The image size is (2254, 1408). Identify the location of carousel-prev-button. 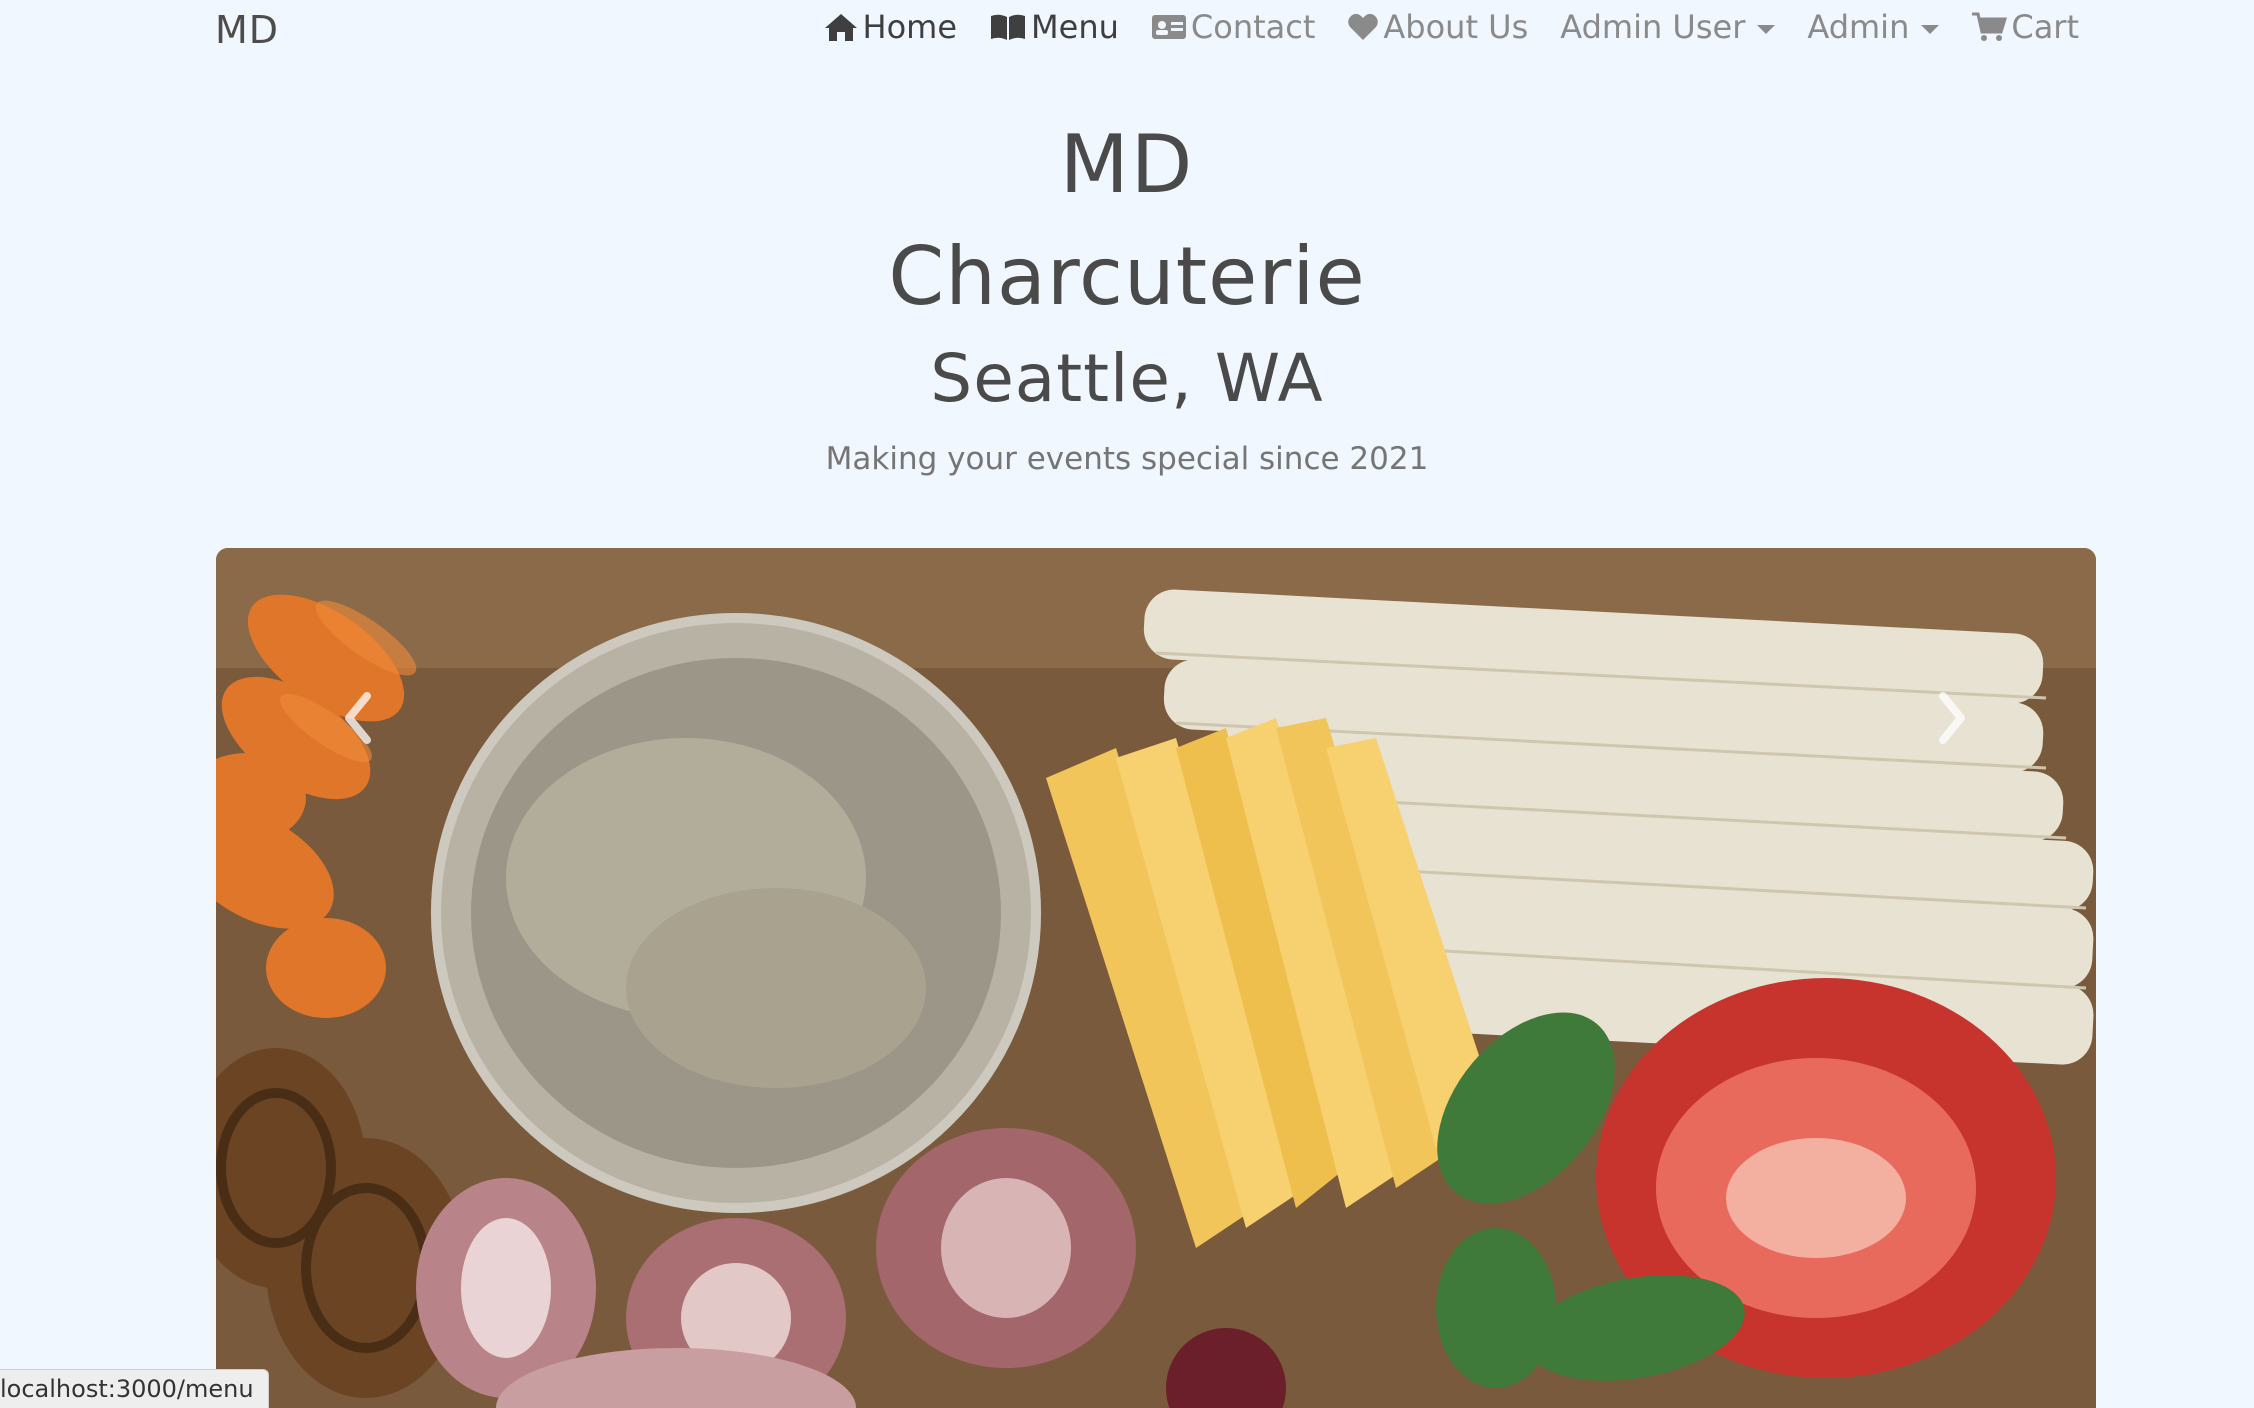
(358, 720).